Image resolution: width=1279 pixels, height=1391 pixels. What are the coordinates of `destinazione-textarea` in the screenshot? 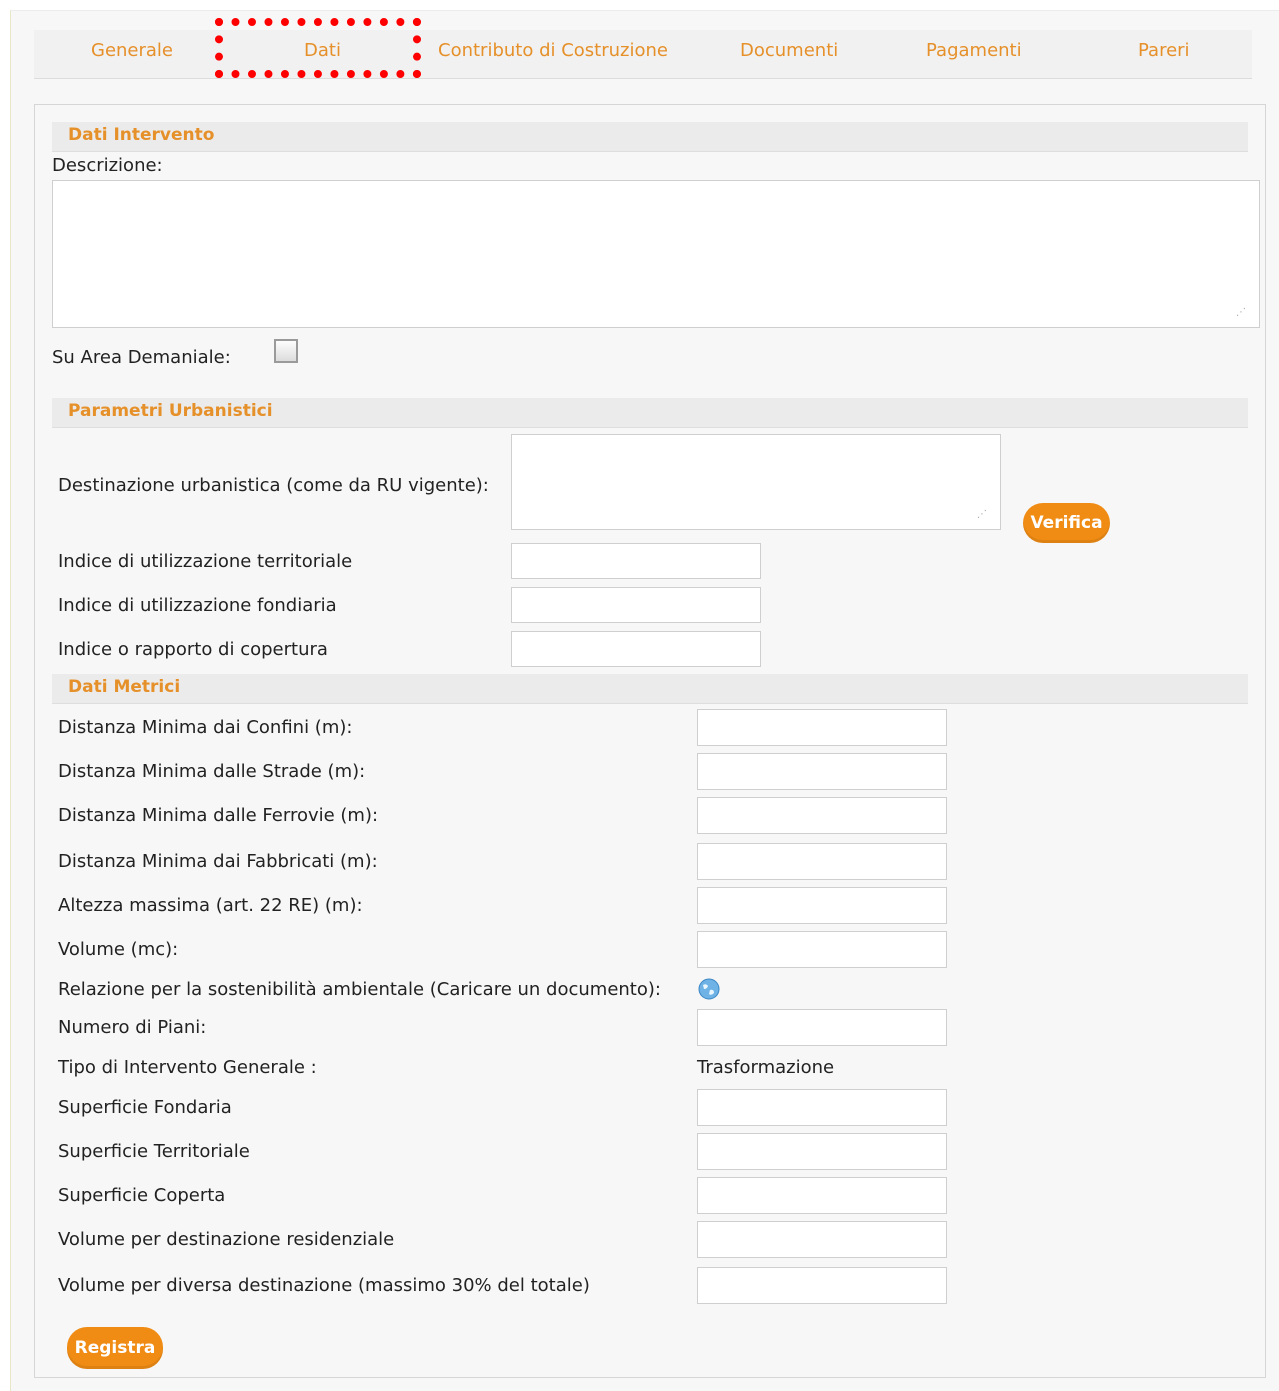 It's located at (756, 482).